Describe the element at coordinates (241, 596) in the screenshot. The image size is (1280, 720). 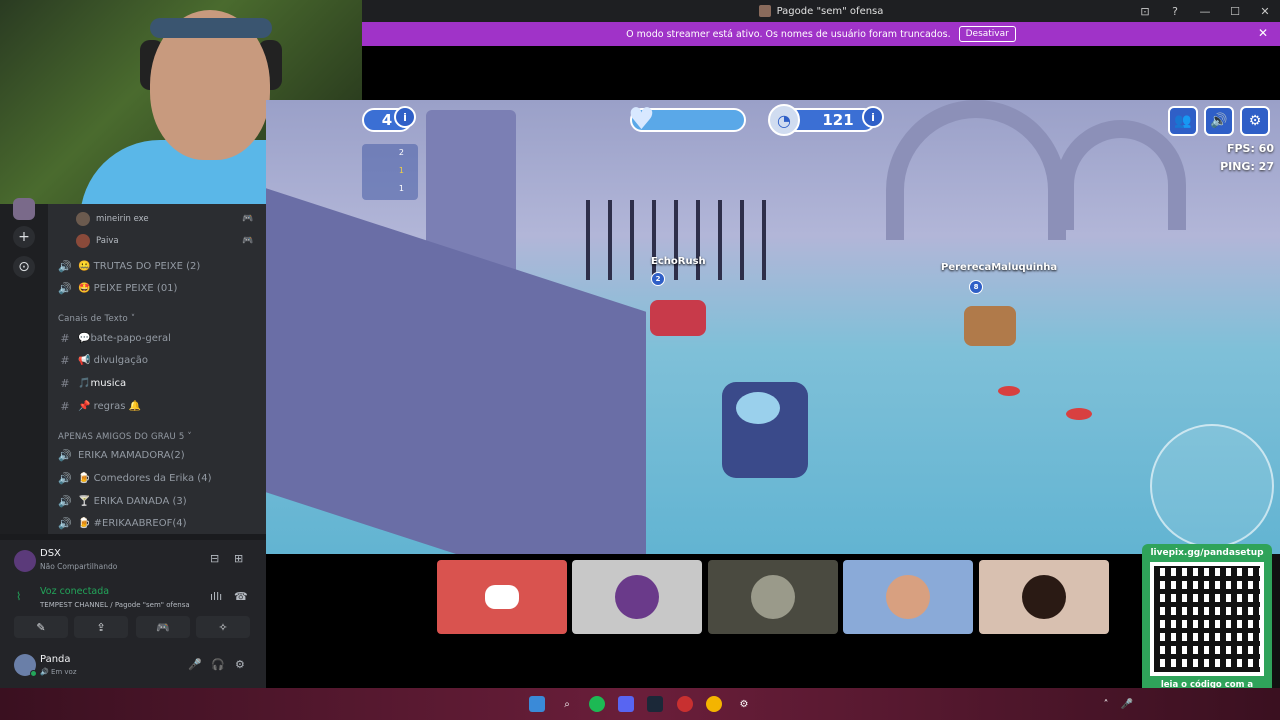
I see `disconnect-icon: ☎` at that location.